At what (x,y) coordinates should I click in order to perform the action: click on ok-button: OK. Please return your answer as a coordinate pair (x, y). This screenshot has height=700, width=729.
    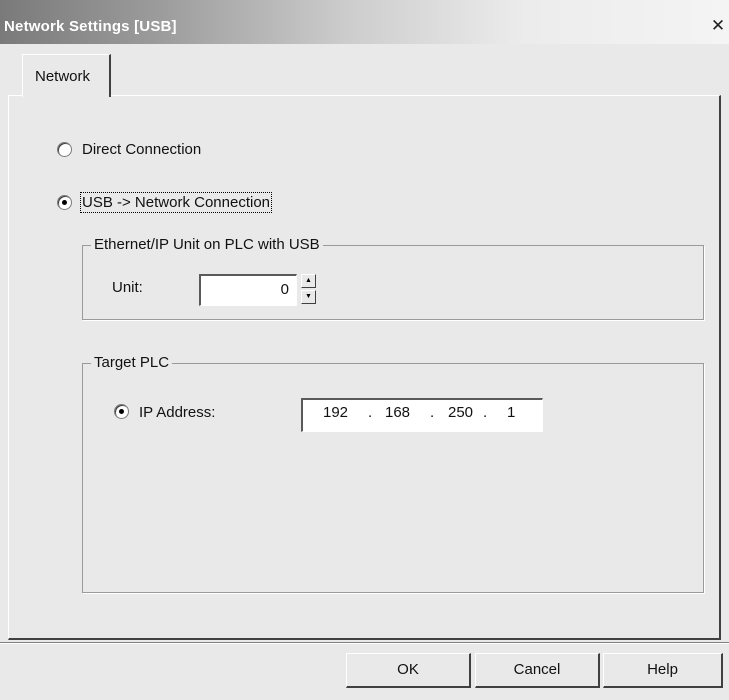
    Looking at the image, I should click on (408, 670).